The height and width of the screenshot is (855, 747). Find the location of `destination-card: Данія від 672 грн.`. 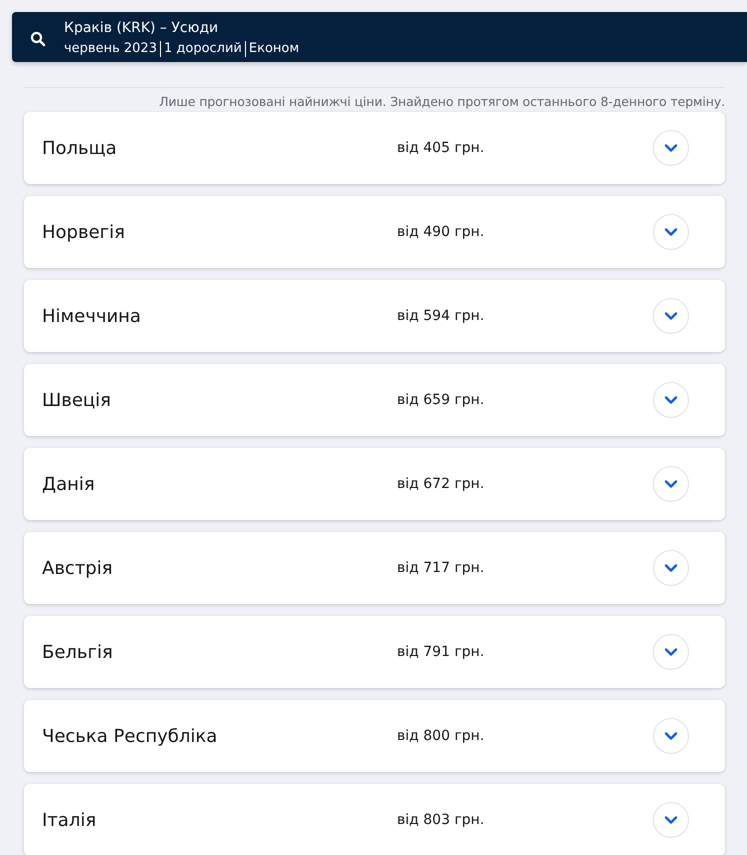

destination-card: Данія від 672 грн. is located at coordinates (374, 484).